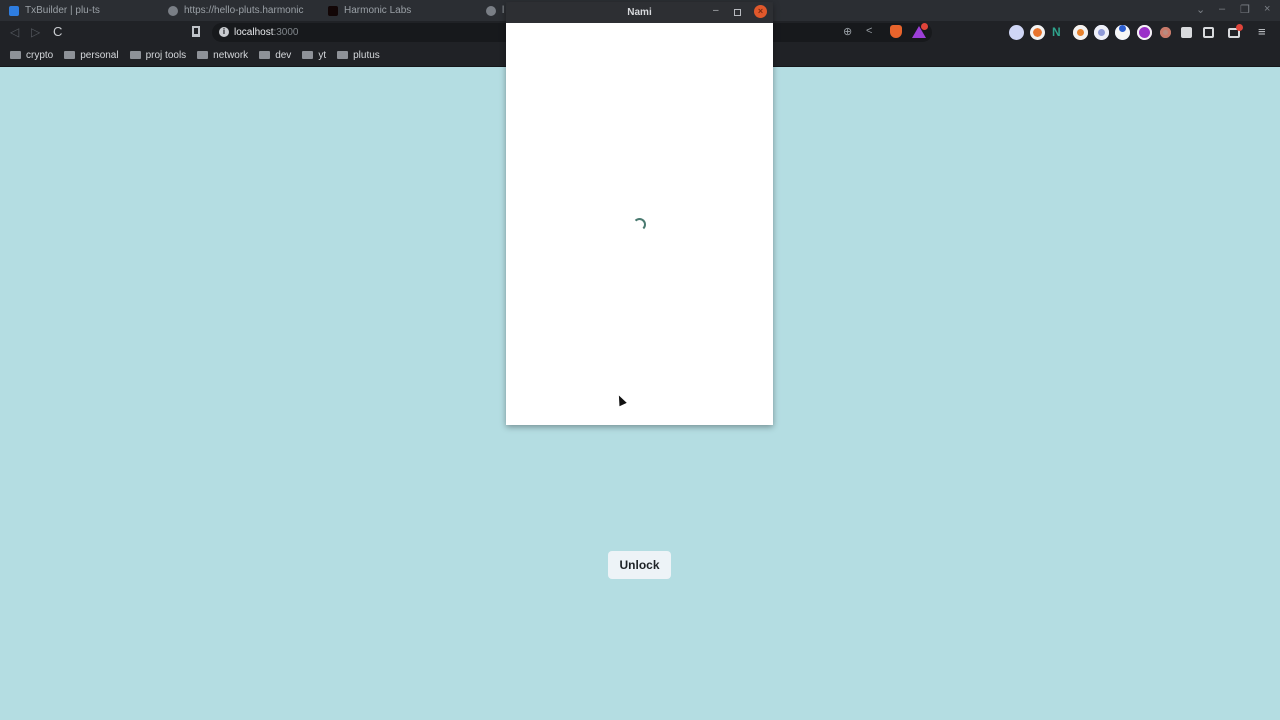  What do you see at coordinates (166, 55) in the screenshot?
I see `bookmark-label: proj tools` at bounding box center [166, 55].